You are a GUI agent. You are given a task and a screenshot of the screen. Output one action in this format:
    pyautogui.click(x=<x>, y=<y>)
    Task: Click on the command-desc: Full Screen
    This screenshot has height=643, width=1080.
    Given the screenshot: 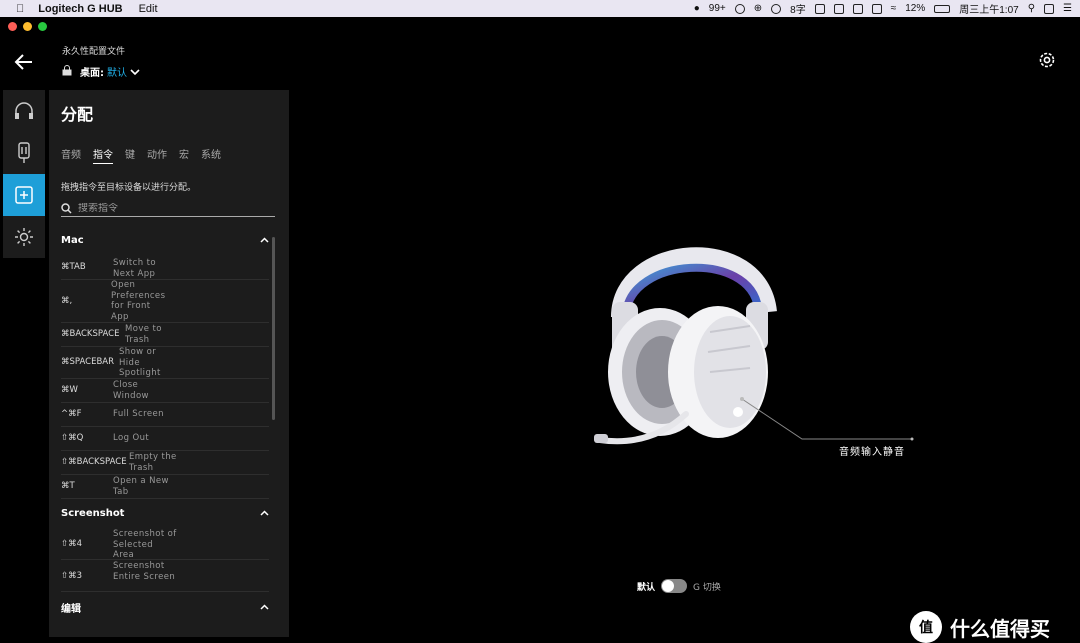 What is the action you would take?
    pyautogui.click(x=138, y=414)
    